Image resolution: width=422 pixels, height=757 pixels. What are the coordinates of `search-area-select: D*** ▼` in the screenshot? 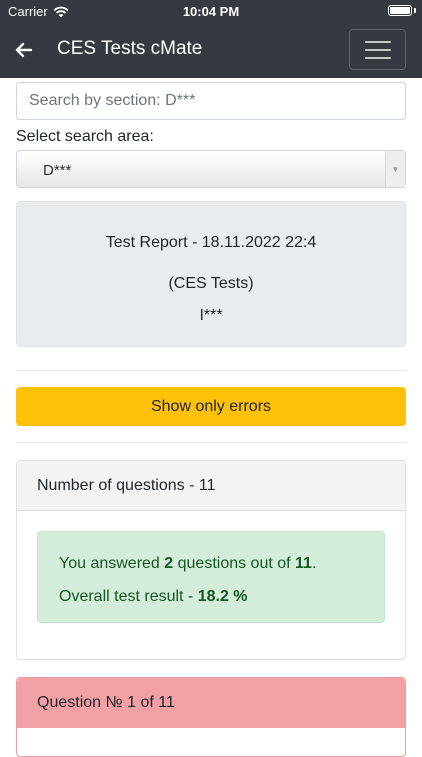 It's located at (211, 169).